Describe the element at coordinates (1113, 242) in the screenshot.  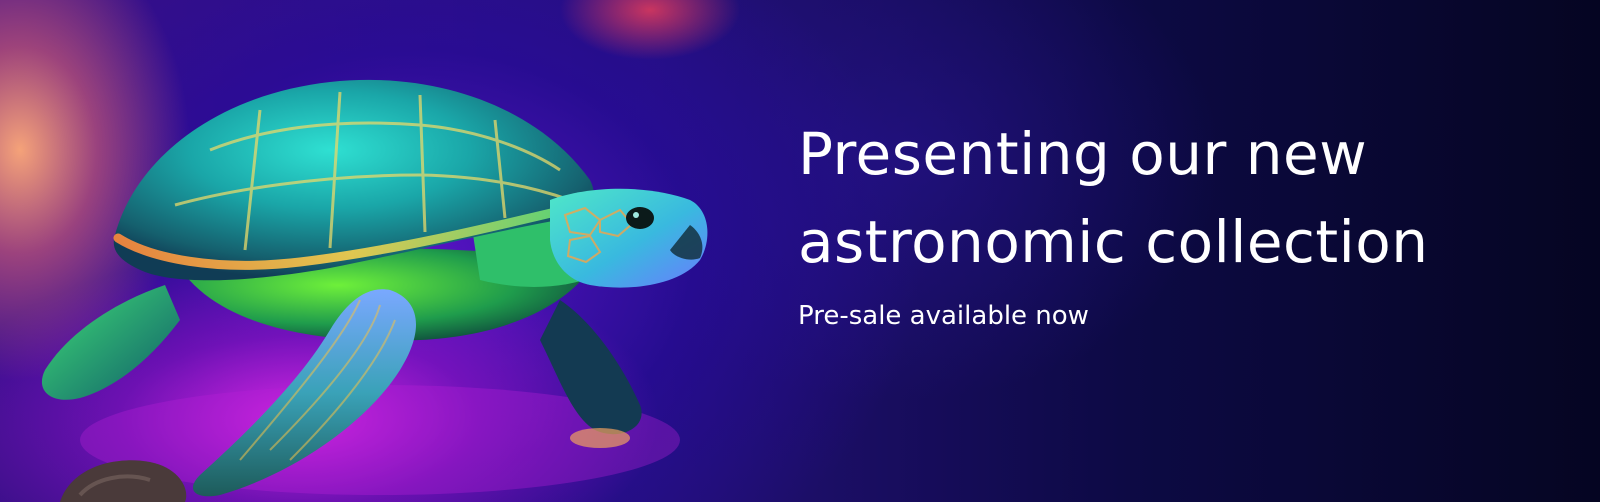
I see `headline-line-2: astronomic collection` at that location.